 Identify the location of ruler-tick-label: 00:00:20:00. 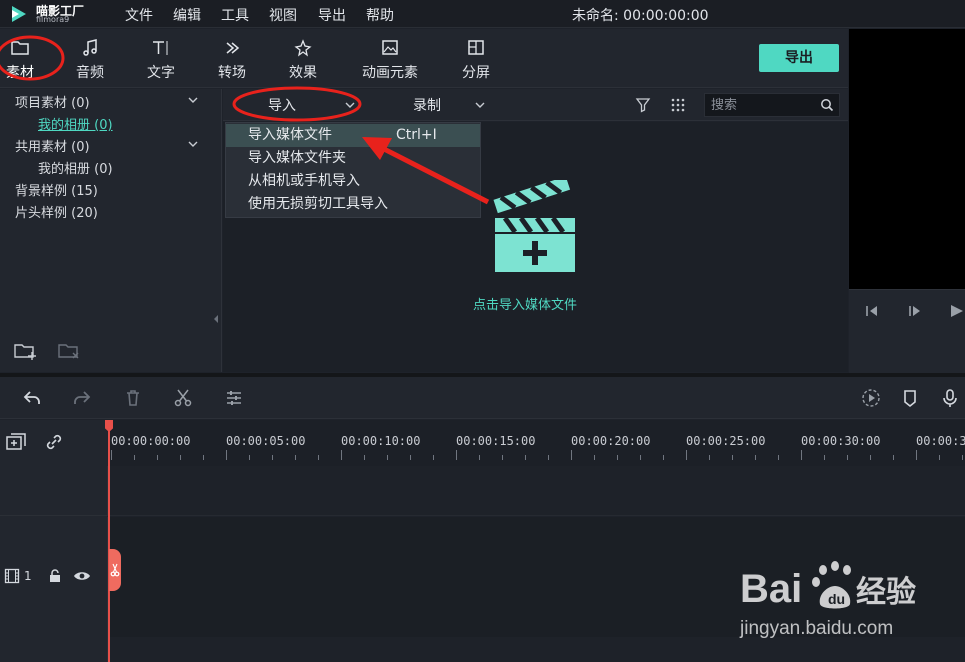
(611, 441).